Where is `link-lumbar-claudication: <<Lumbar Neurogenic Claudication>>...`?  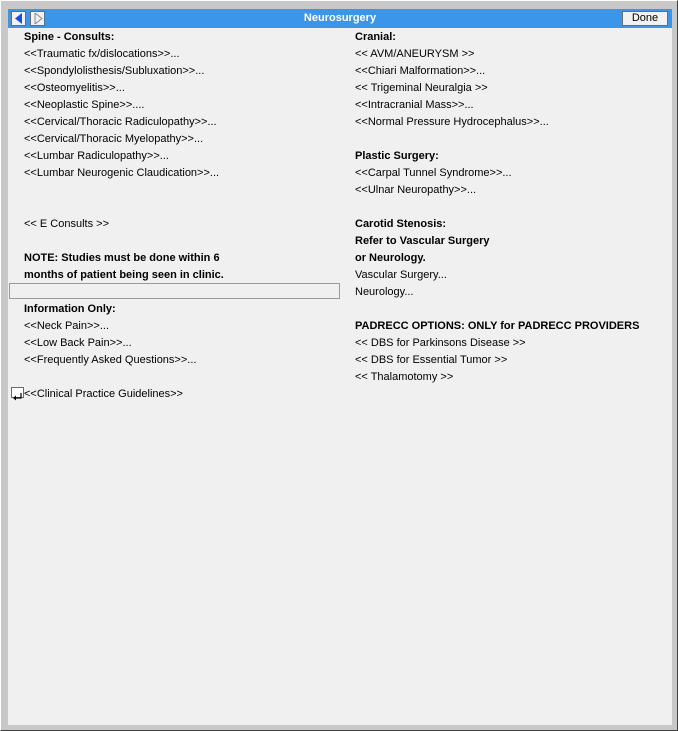
link-lumbar-claudication: <<Lumbar Neurogenic Claudication>>... is located at coordinates (121, 173).